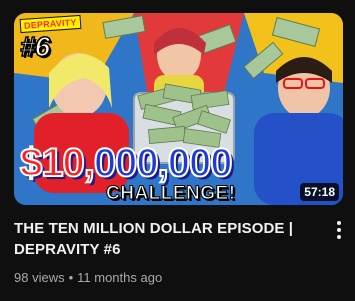 Image resolution: width=355 pixels, height=301 pixels. I want to click on episode-number: #6, so click(35, 46).